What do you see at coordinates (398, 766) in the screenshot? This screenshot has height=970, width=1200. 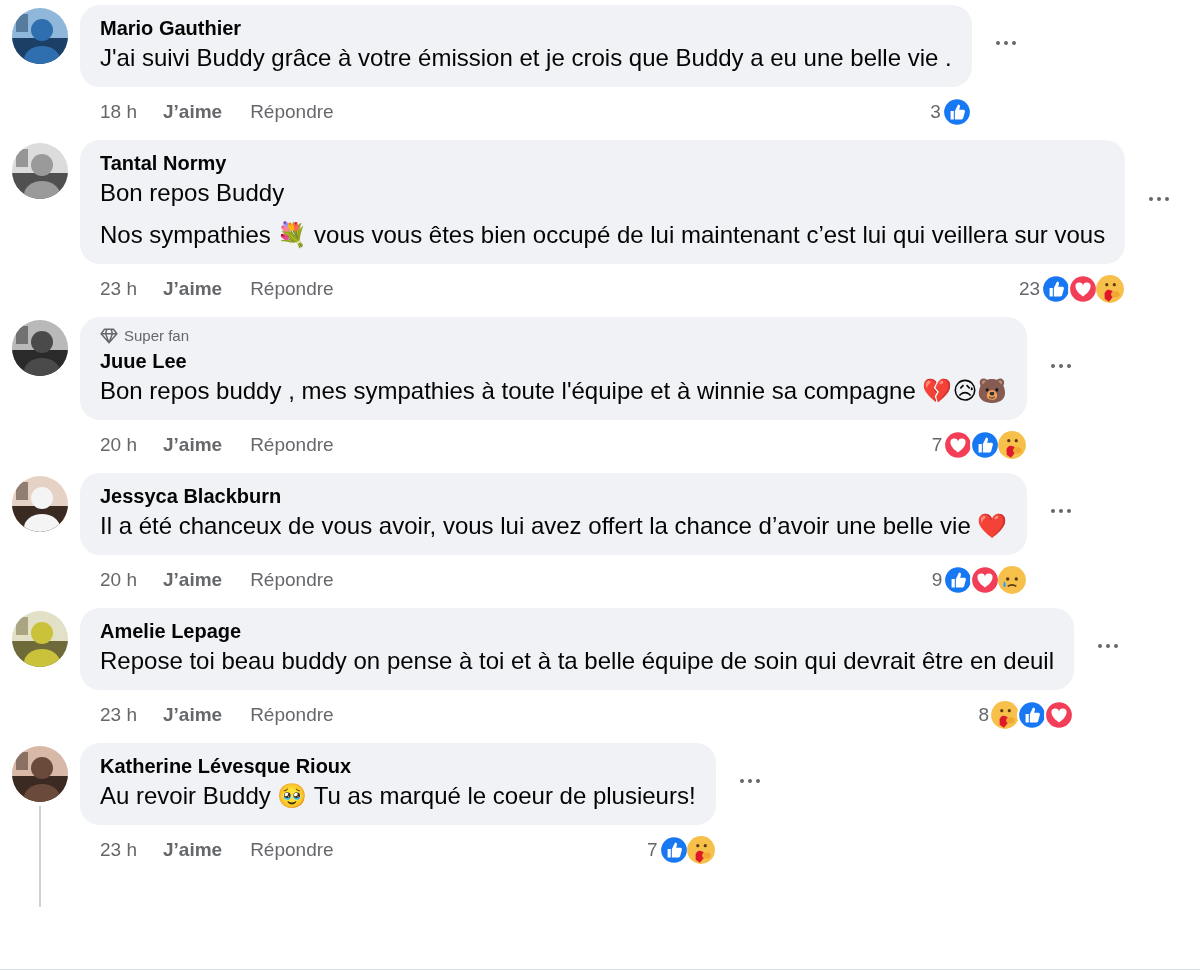 I see `author-name: Katherine Lévesque Rioux` at bounding box center [398, 766].